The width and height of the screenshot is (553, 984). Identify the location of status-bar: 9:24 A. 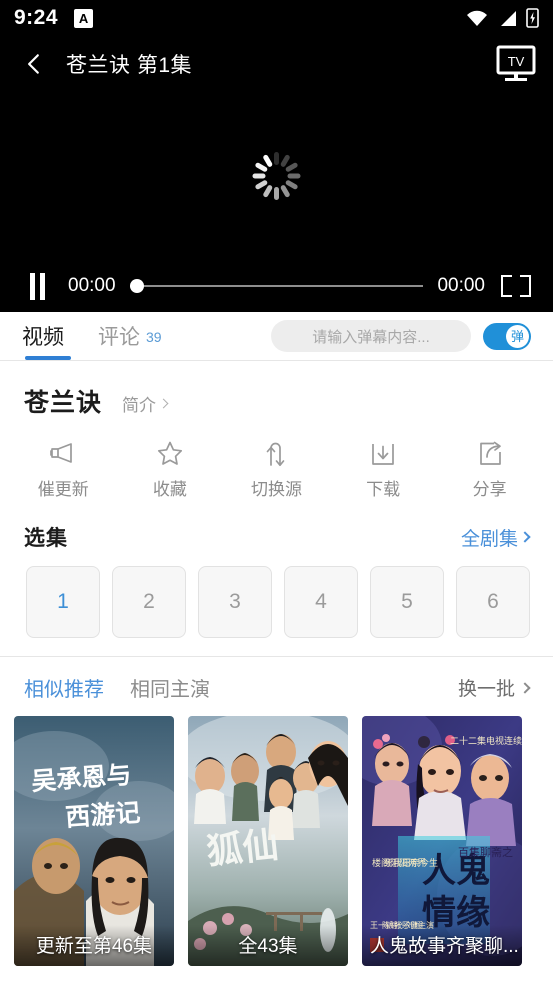
(276, 18).